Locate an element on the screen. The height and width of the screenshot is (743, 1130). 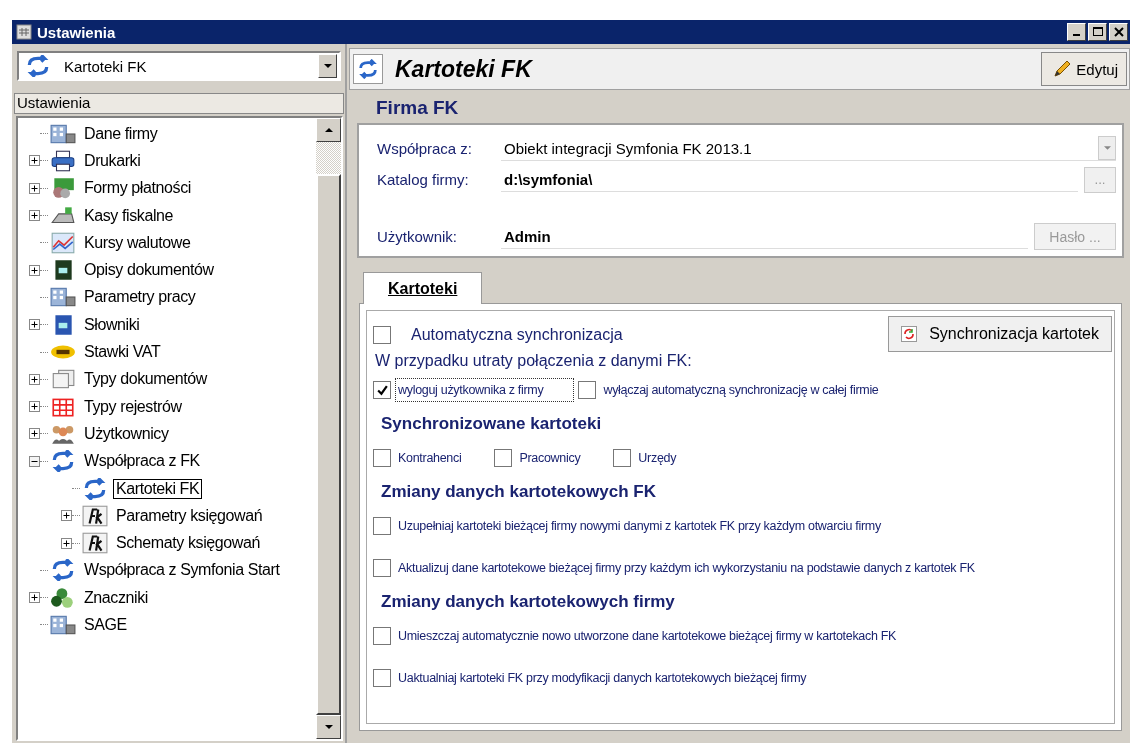
documents-icon is located at coordinates (63, 379).